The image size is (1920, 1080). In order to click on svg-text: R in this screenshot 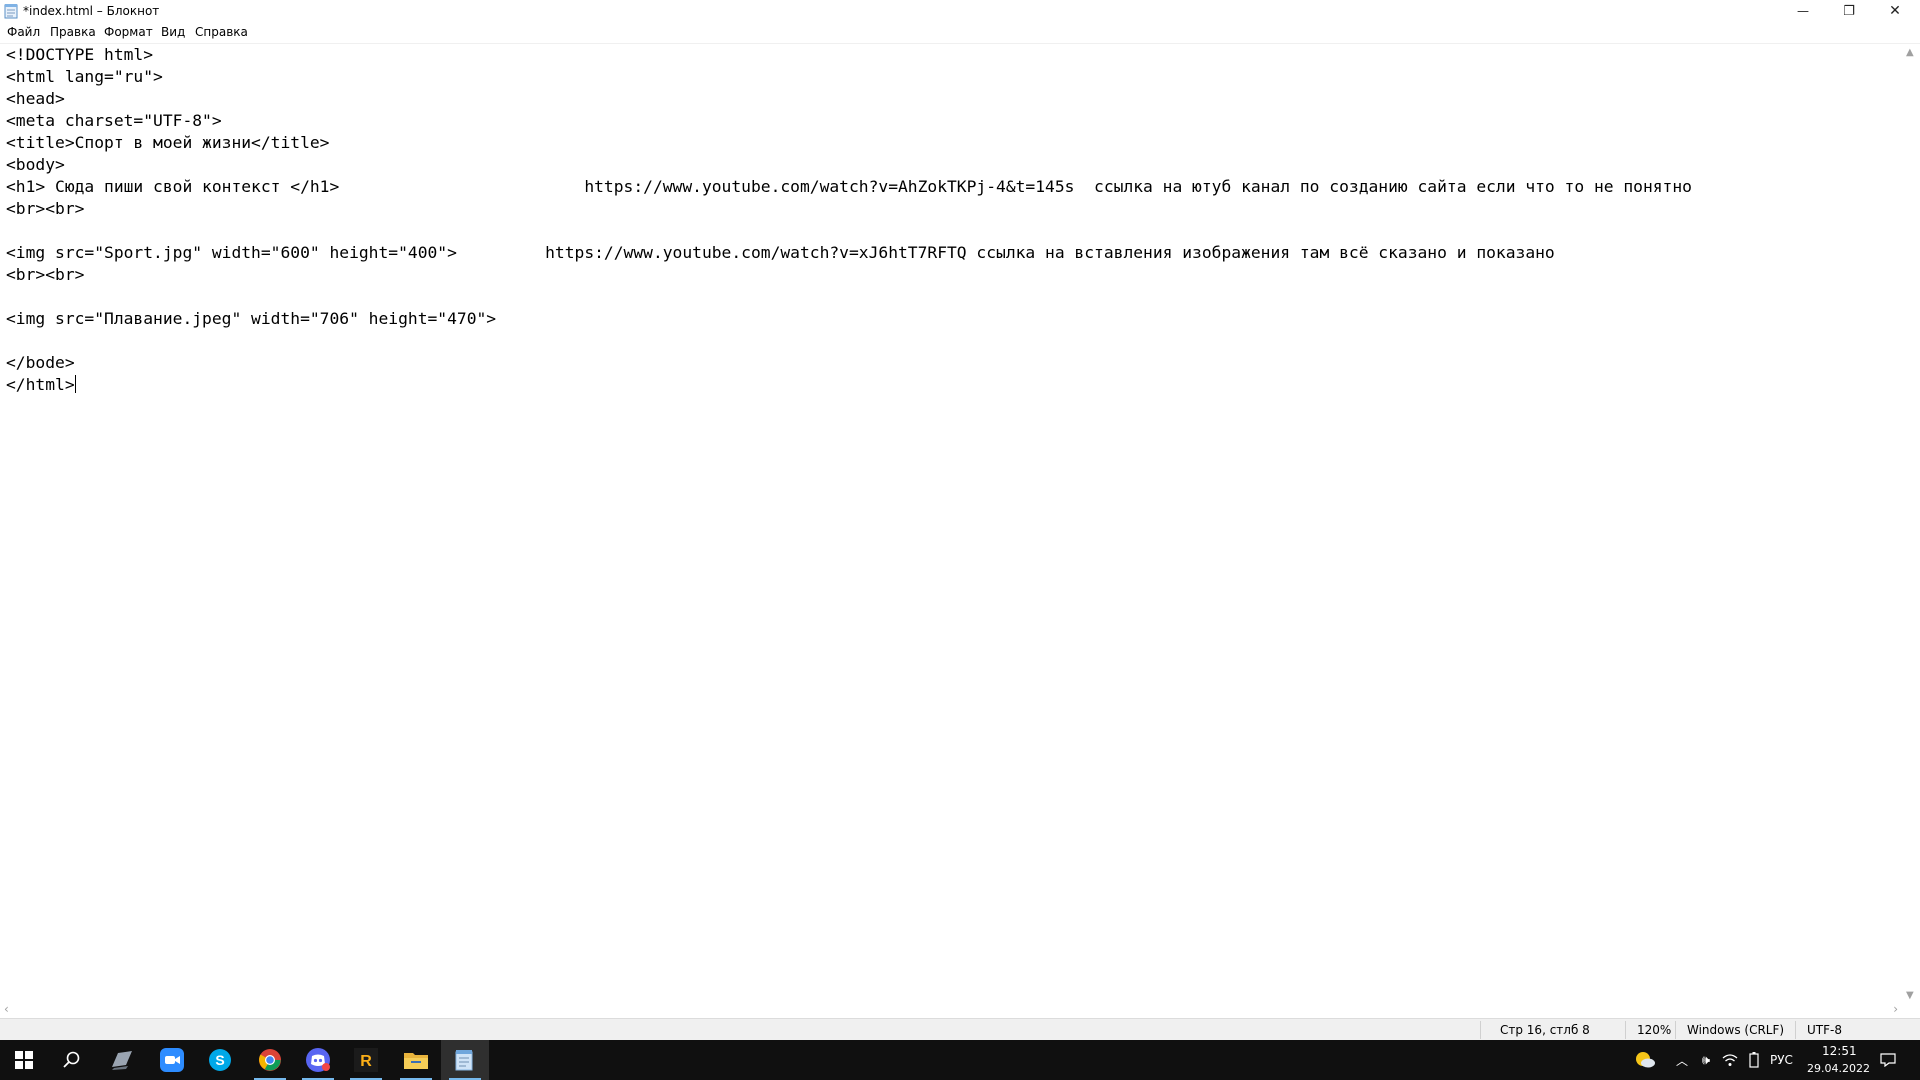, I will do `click(366, 1061)`.